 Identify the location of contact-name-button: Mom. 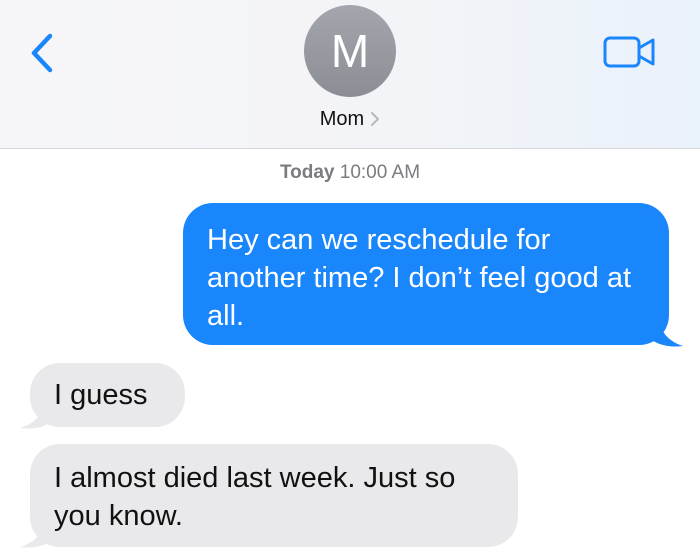
(350, 119).